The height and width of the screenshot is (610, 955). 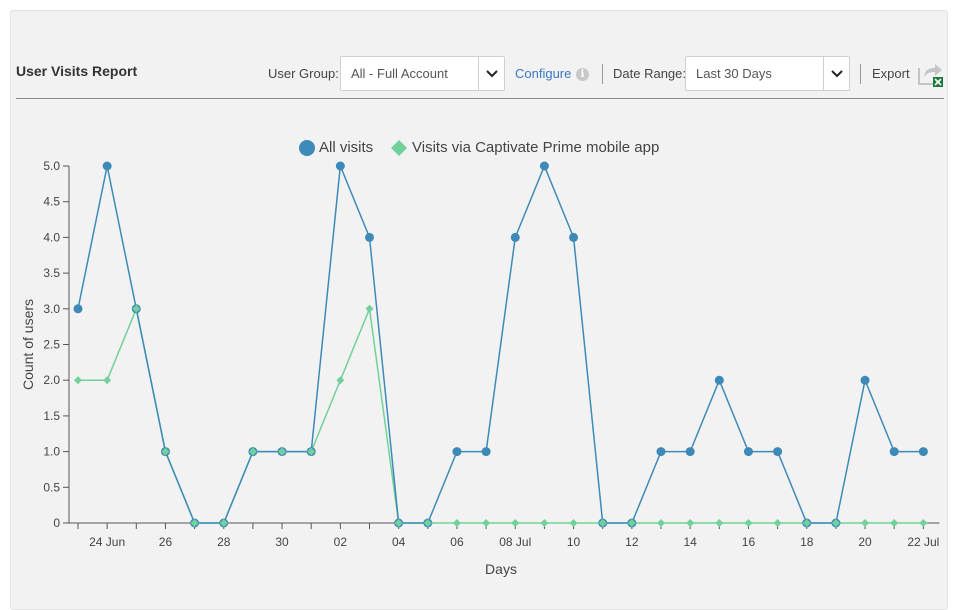 What do you see at coordinates (399, 542) in the screenshot?
I see `x-tick-label: 04` at bounding box center [399, 542].